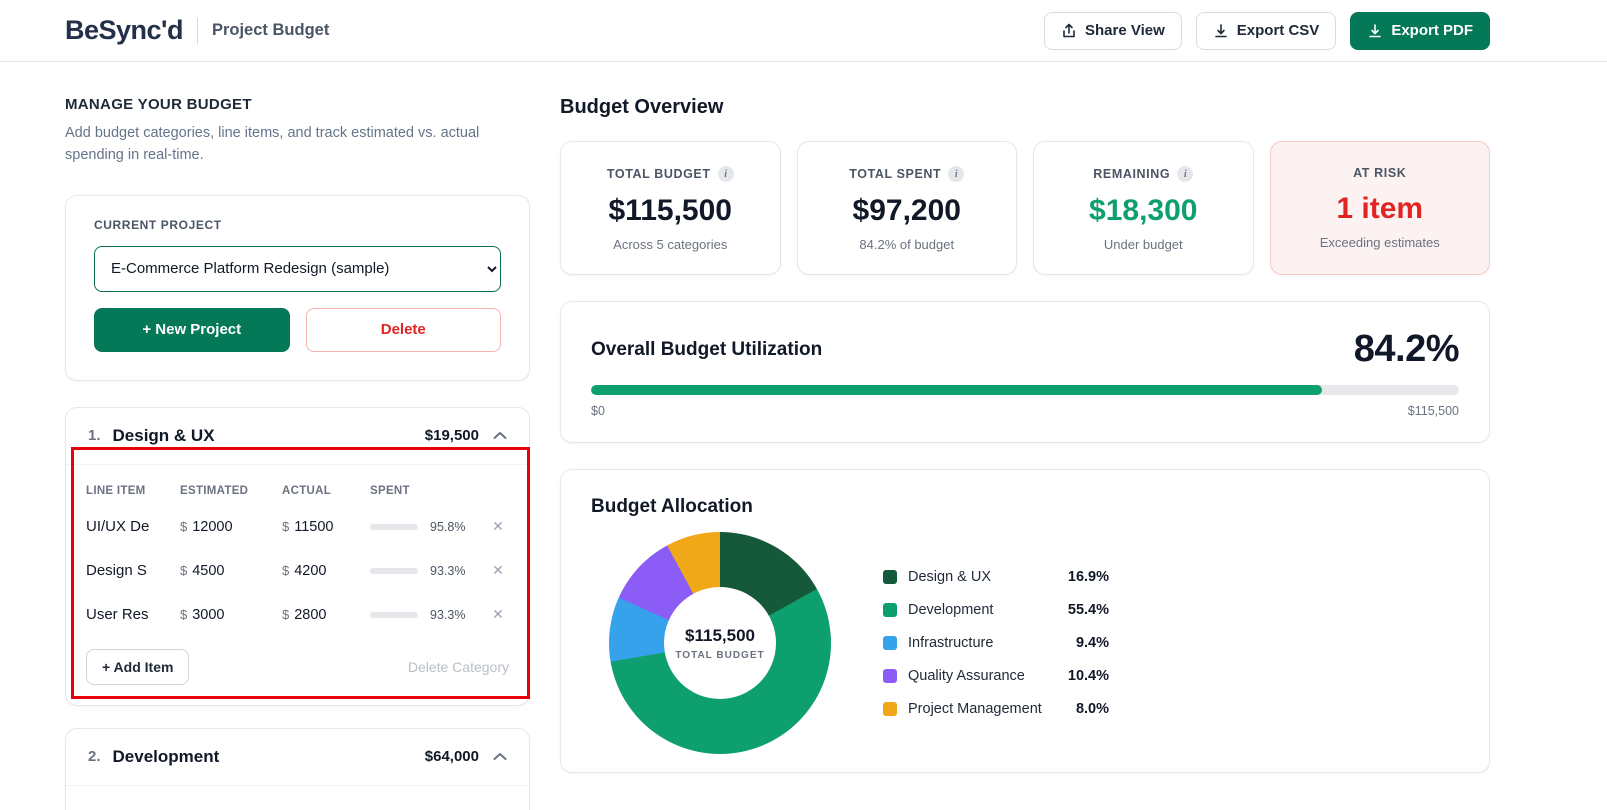 The image size is (1607, 810). Describe the element at coordinates (1433, 411) in the screenshot. I see `utilization-max: $115,500` at that location.